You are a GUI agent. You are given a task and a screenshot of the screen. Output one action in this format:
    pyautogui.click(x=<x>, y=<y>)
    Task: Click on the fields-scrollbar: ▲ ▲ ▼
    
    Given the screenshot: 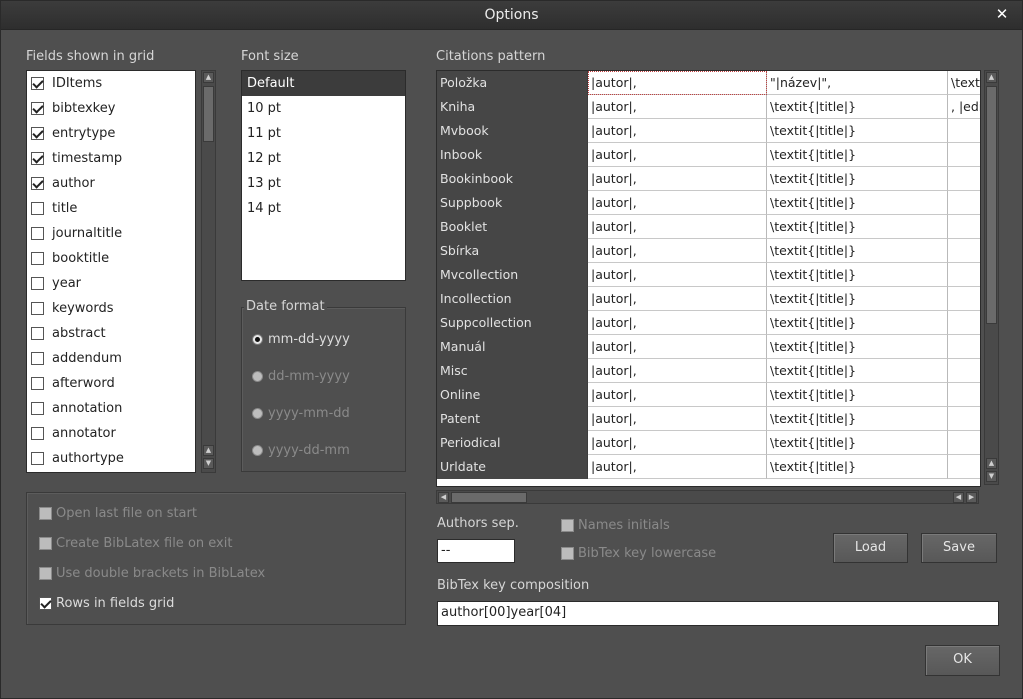 What is the action you would take?
    pyautogui.click(x=208, y=271)
    